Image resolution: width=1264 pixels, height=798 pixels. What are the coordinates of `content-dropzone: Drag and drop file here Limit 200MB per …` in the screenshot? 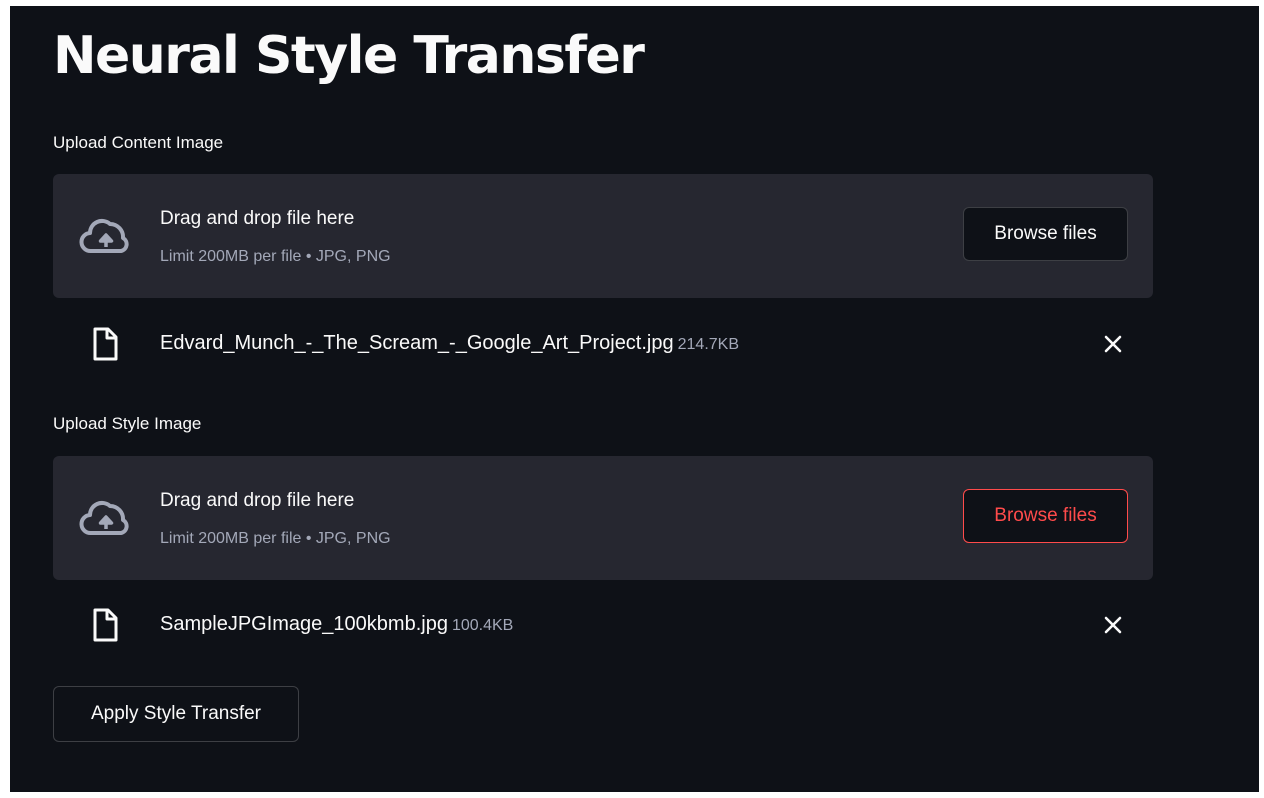 It's located at (603, 236).